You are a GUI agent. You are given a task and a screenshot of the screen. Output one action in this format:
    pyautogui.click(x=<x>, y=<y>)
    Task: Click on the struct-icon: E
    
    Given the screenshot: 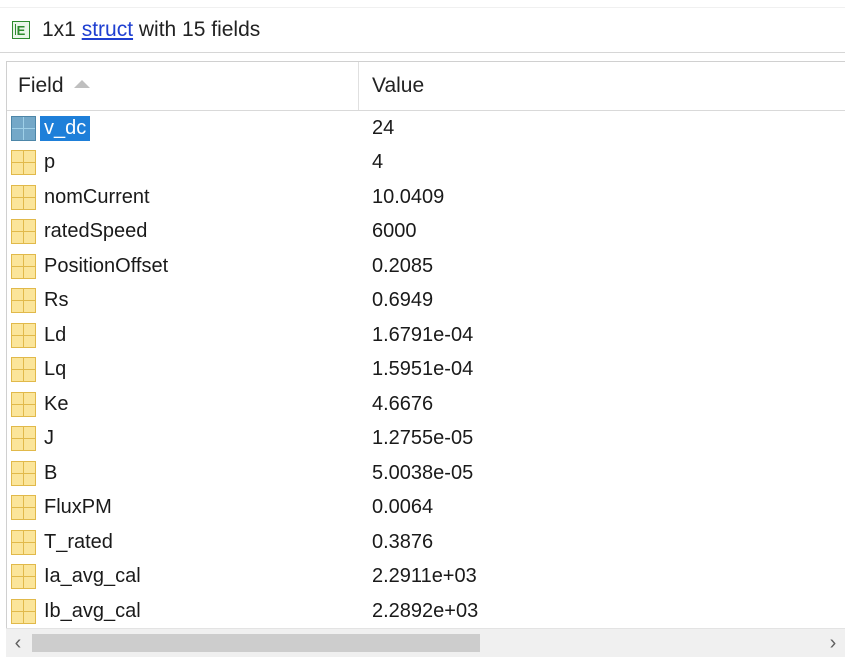 What is the action you would take?
    pyautogui.click(x=21, y=30)
    